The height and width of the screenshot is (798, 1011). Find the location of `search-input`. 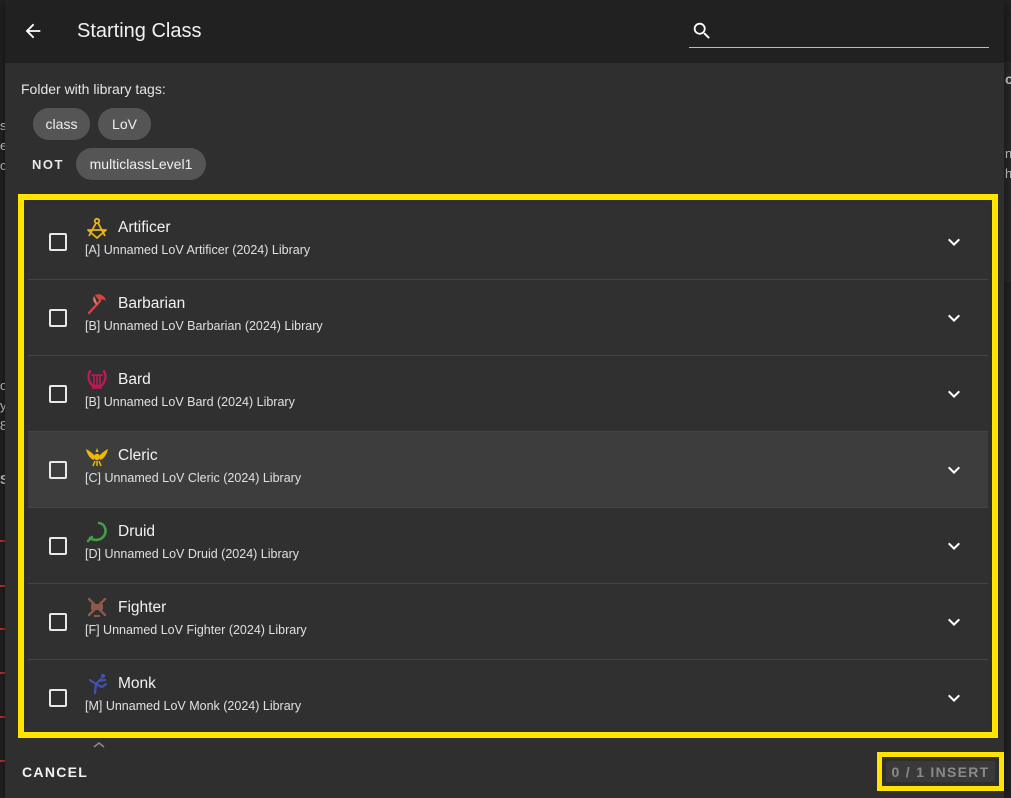

search-input is located at coordinates (852, 31).